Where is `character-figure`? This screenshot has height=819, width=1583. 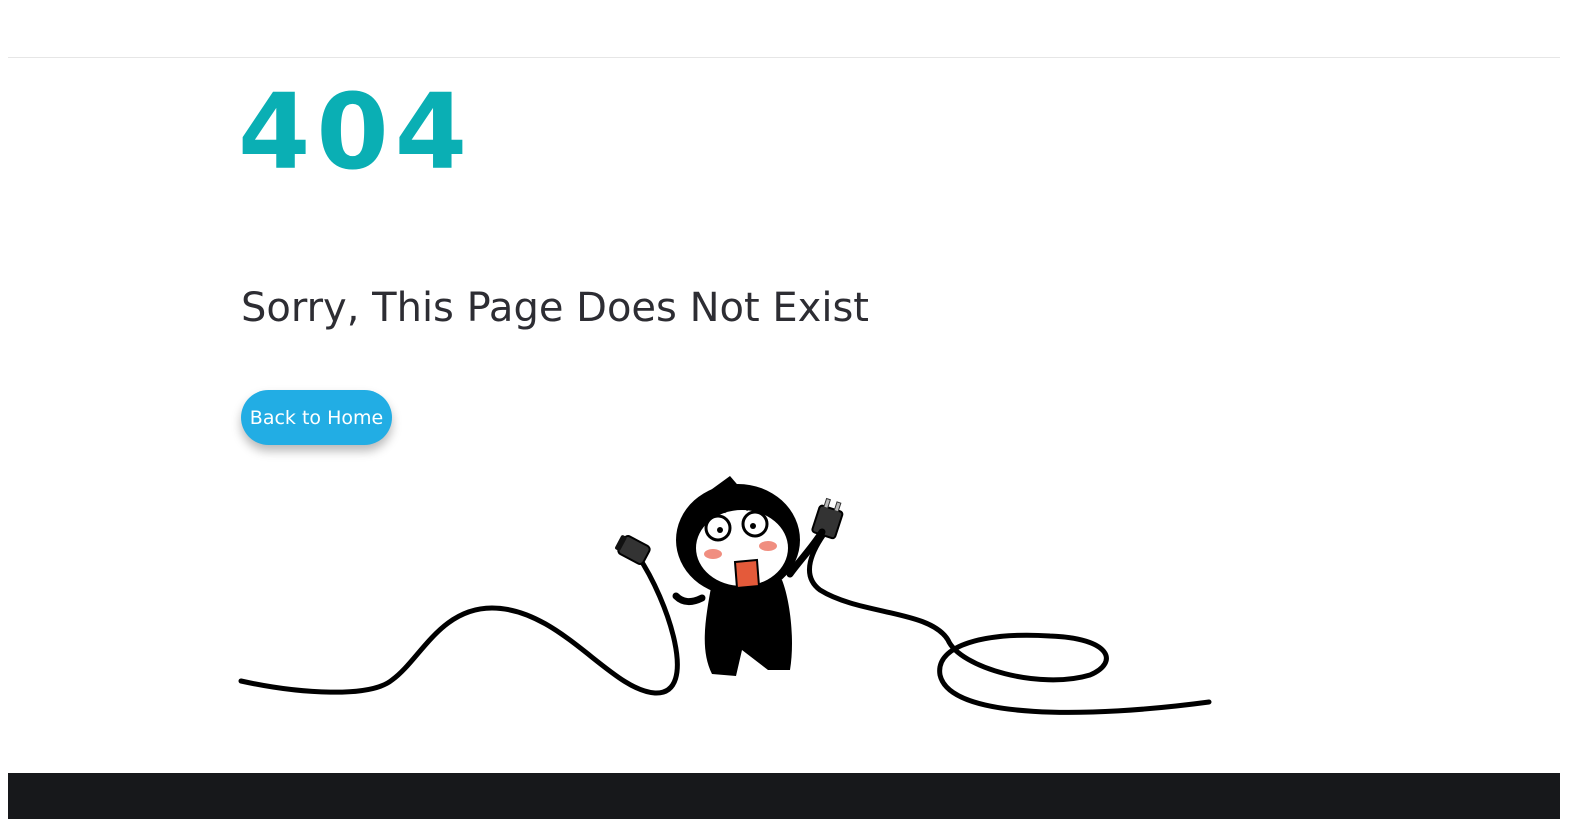 character-figure is located at coordinates (749, 576).